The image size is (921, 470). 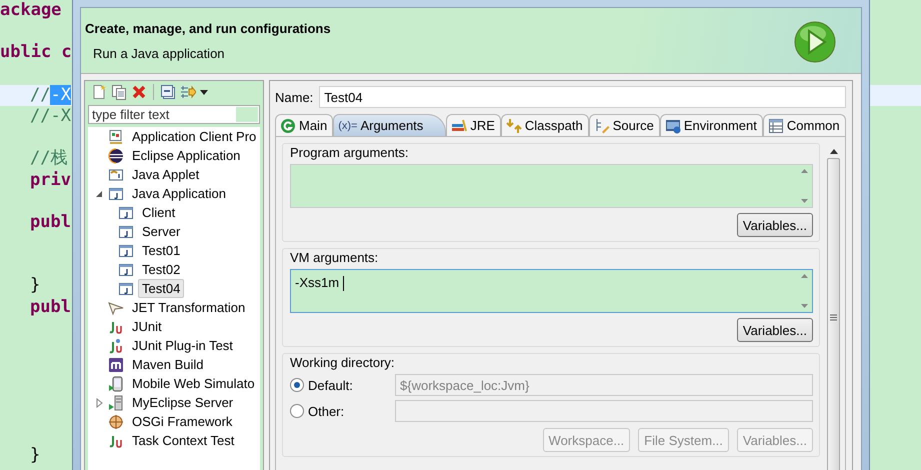 What do you see at coordinates (473, 125) in the screenshot?
I see `tab: JRE` at bounding box center [473, 125].